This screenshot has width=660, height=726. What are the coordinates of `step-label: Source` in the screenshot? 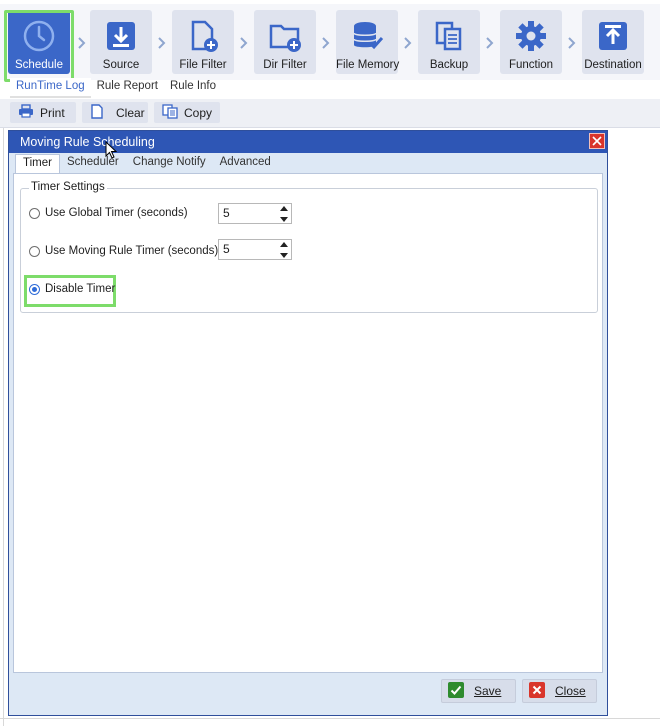 It's located at (121, 65).